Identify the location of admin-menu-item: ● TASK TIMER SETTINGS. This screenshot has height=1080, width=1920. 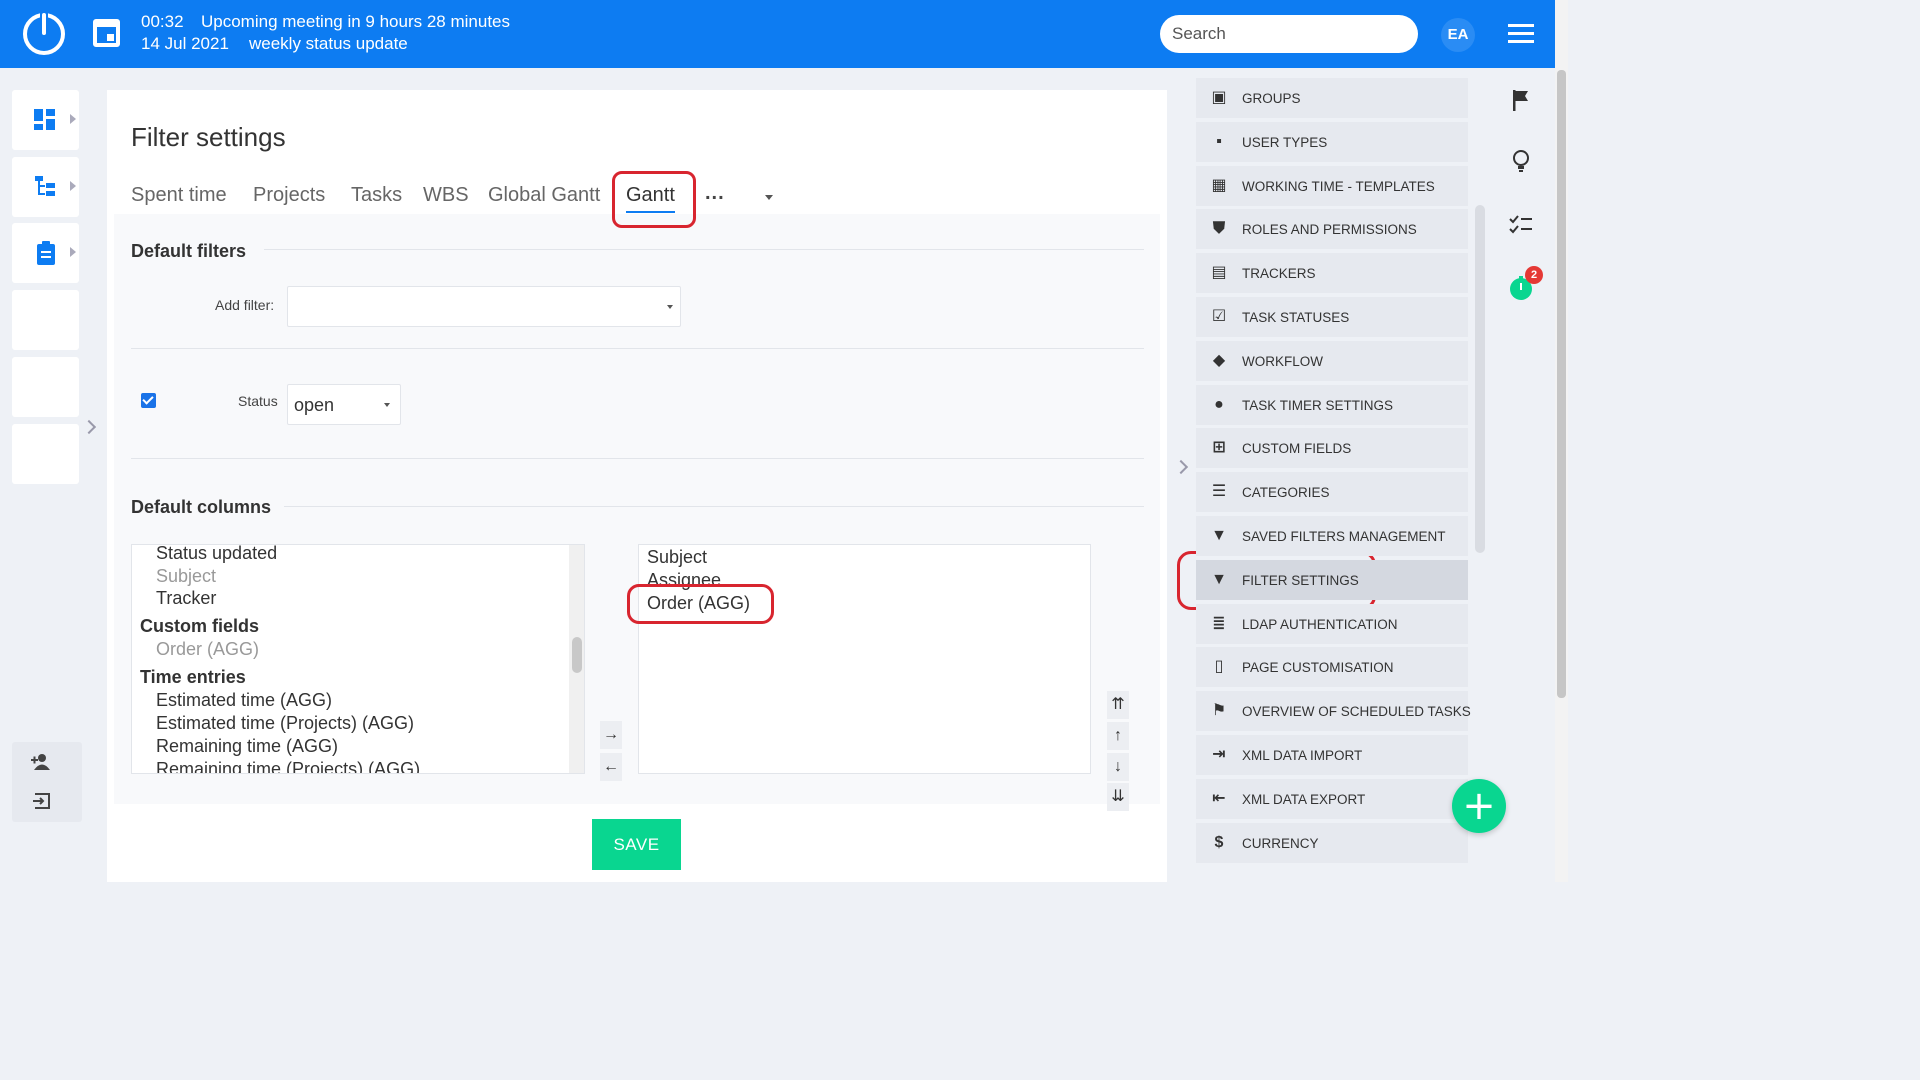
(1332, 405).